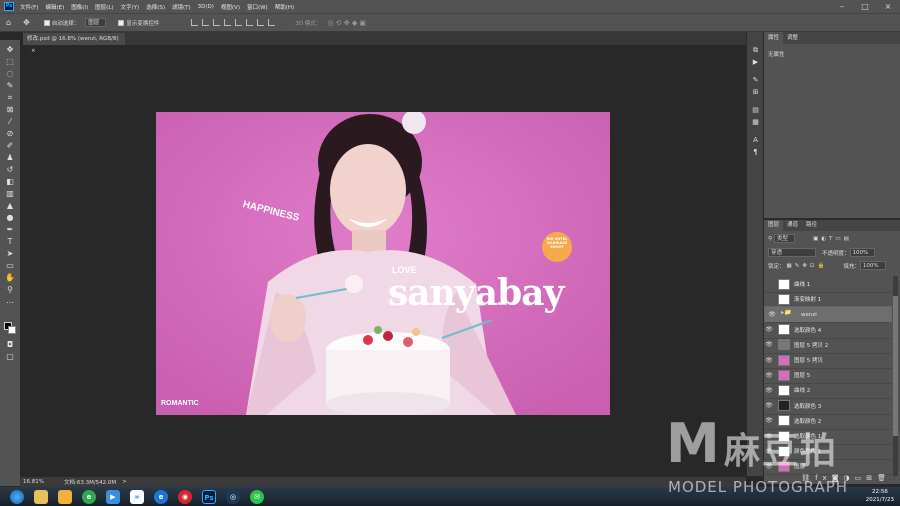 The width and height of the screenshot is (900, 506). I want to click on libraries-icon: ▤, so click(755, 110).